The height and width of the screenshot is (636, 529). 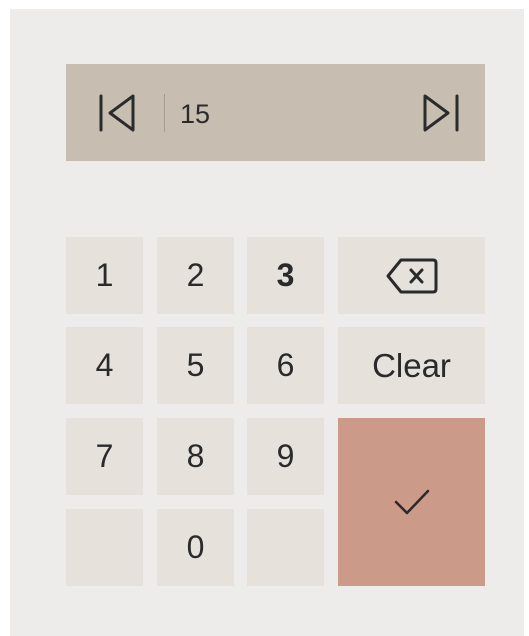 I want to click on skip-to-first-button, so click(x=118, y=112).